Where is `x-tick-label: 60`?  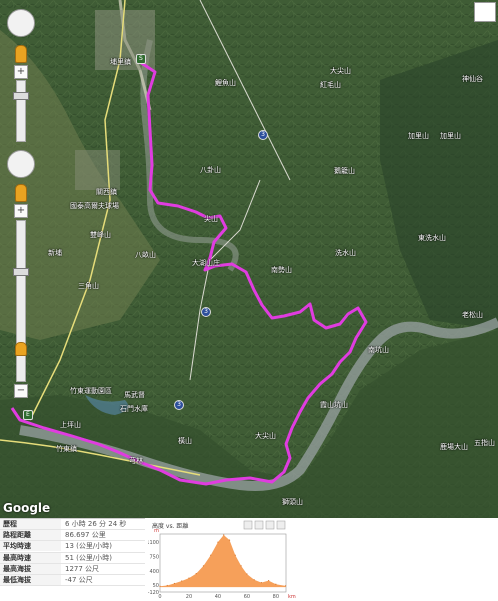 x-tick-label: 60 is located at coordinates (247, 597).